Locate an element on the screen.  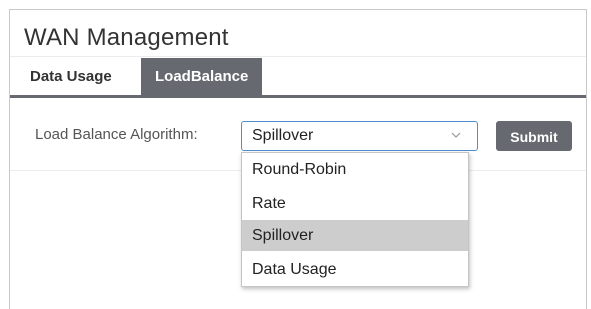
tab-loadbalance: LoadBalance is located at coordinates (202, 76).